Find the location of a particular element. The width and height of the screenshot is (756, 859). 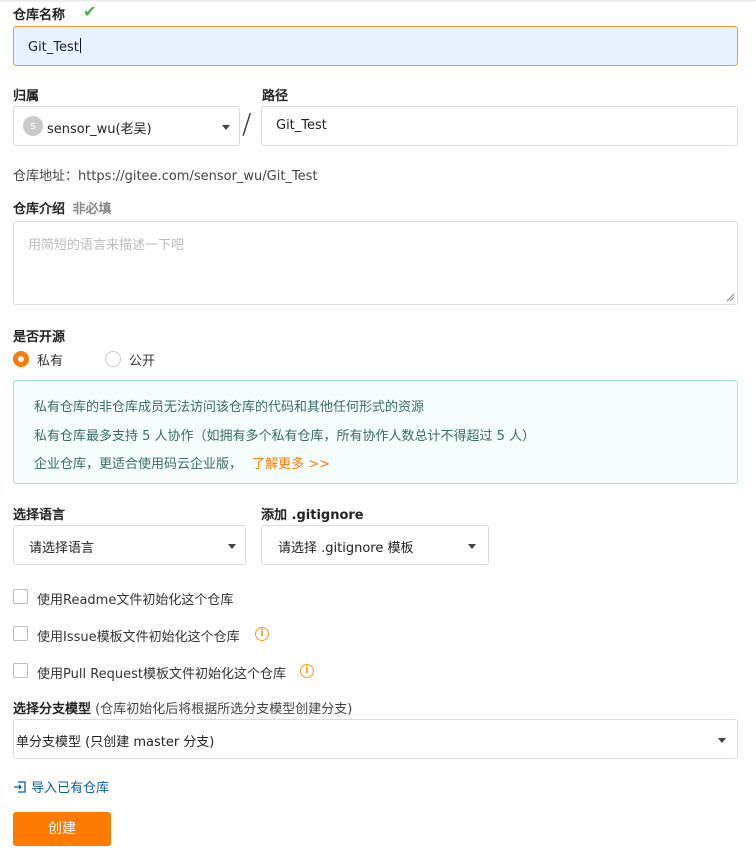

branch-model-select: 单分支模型 (只创建 master 分支) is located at coordinates (375, 739).